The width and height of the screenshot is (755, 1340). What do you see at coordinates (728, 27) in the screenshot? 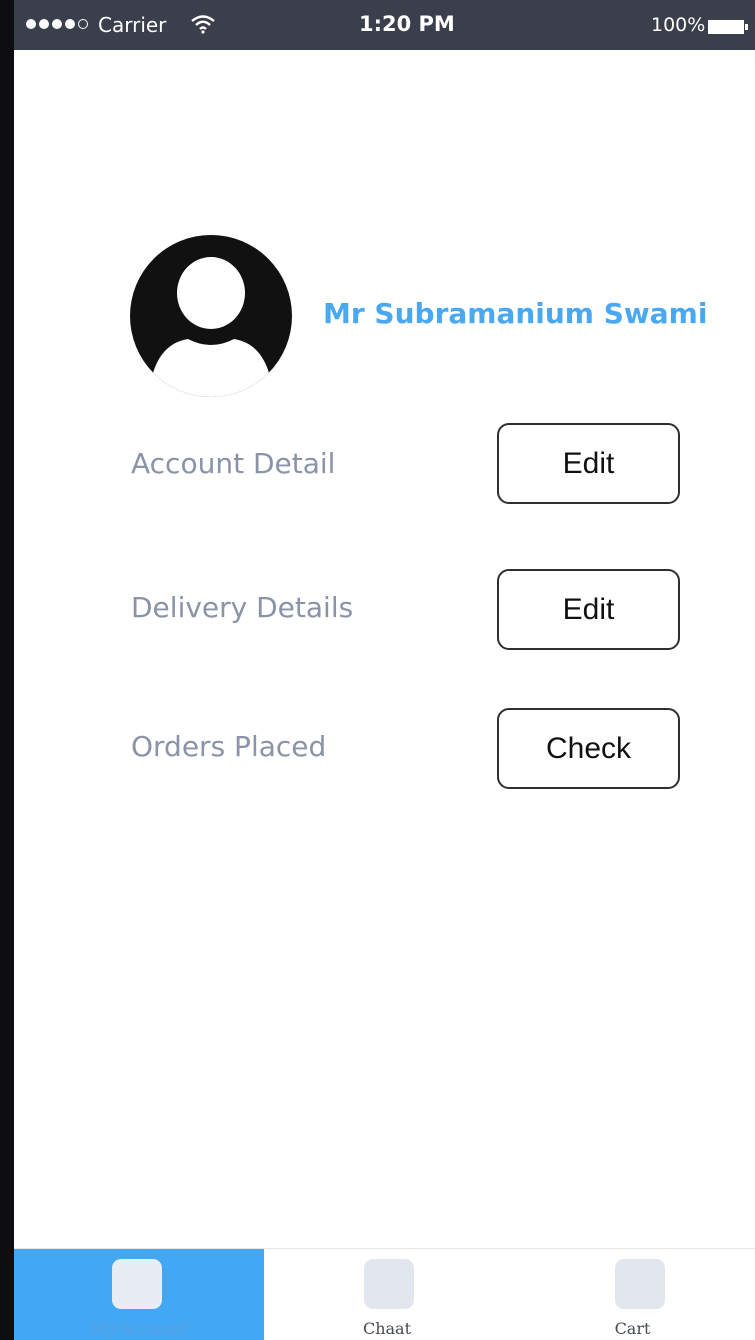
I see `battery-icon` at bounding box center [728, 27].